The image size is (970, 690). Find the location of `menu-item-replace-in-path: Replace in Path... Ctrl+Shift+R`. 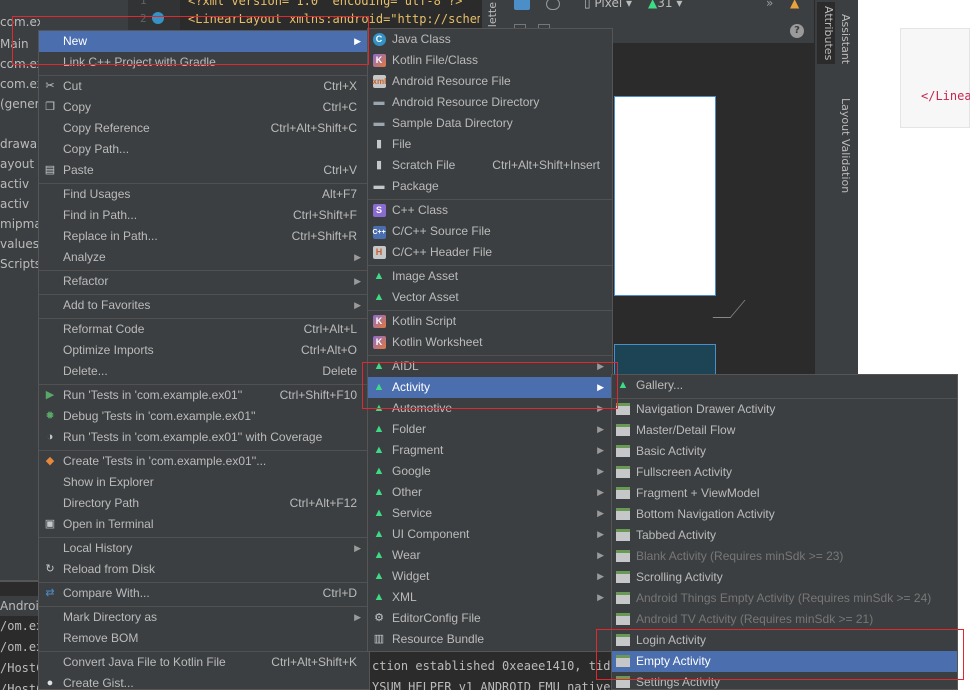

menu-item-replace-in-path: Replace in Path... Ctrl+Shift+R is located at coordinates (204, 236).